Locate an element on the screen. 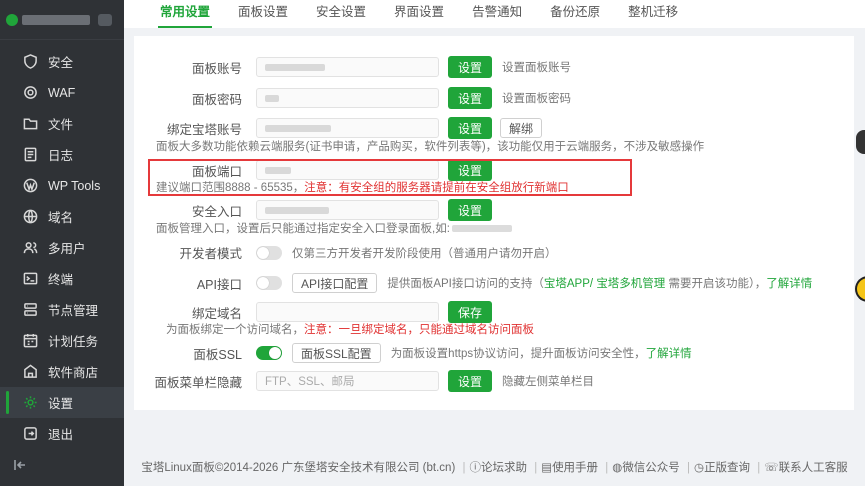 The image size is (865, 486). settings-tab: 常用设置 is located at coordinates (185, 14).